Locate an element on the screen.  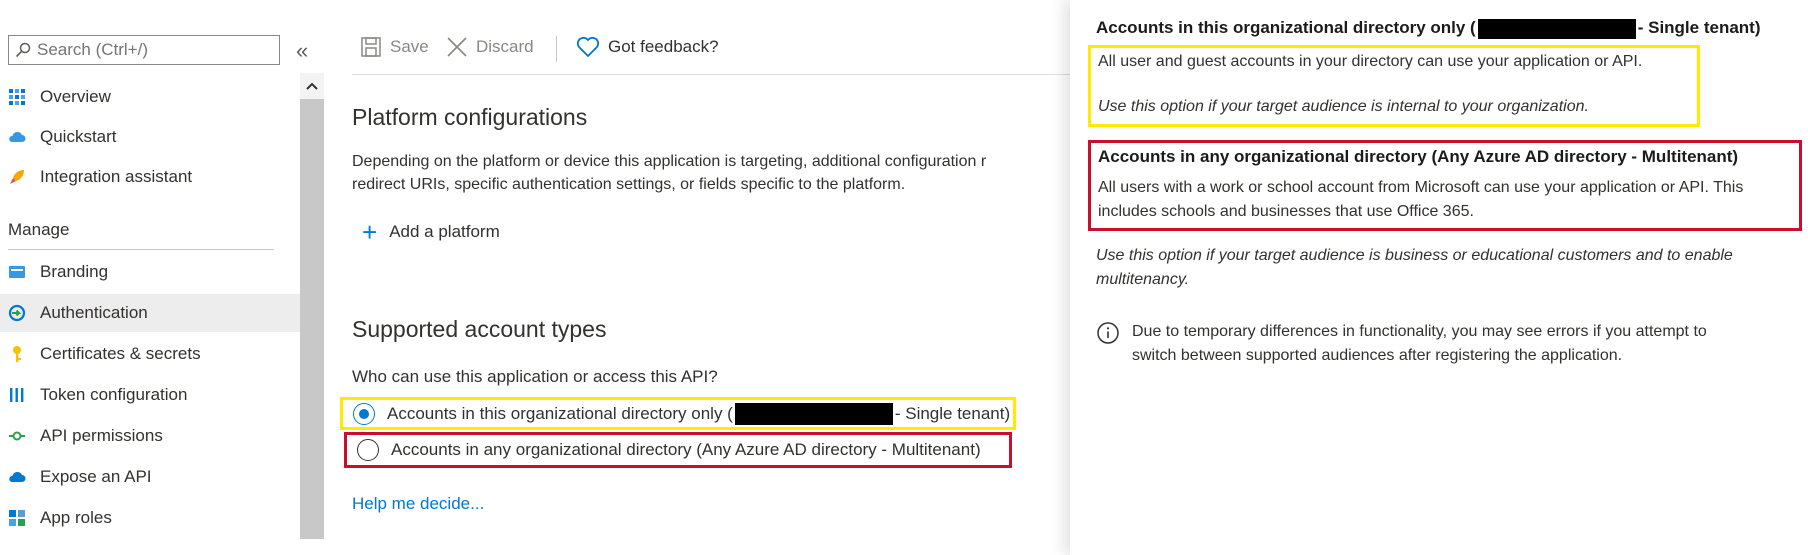
sidebar-item-overview: Overview is located at coordinates (150, 97).